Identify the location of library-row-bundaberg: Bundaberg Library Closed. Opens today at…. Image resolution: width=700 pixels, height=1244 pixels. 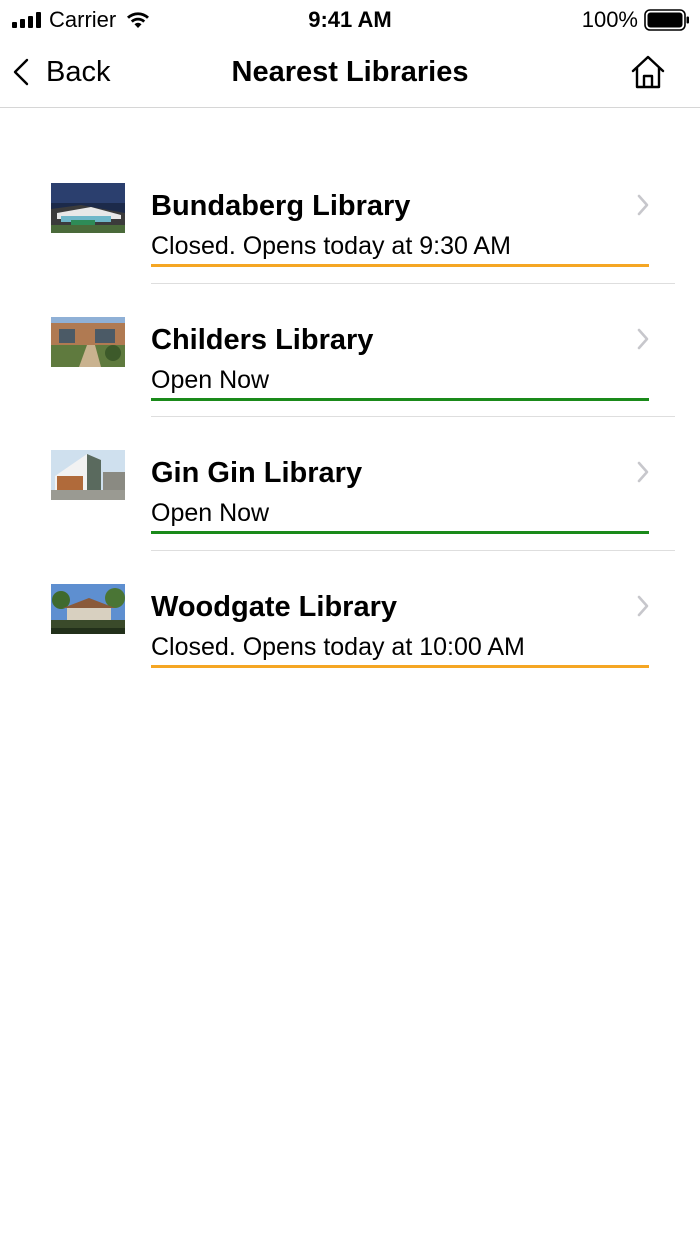
(350, 217).